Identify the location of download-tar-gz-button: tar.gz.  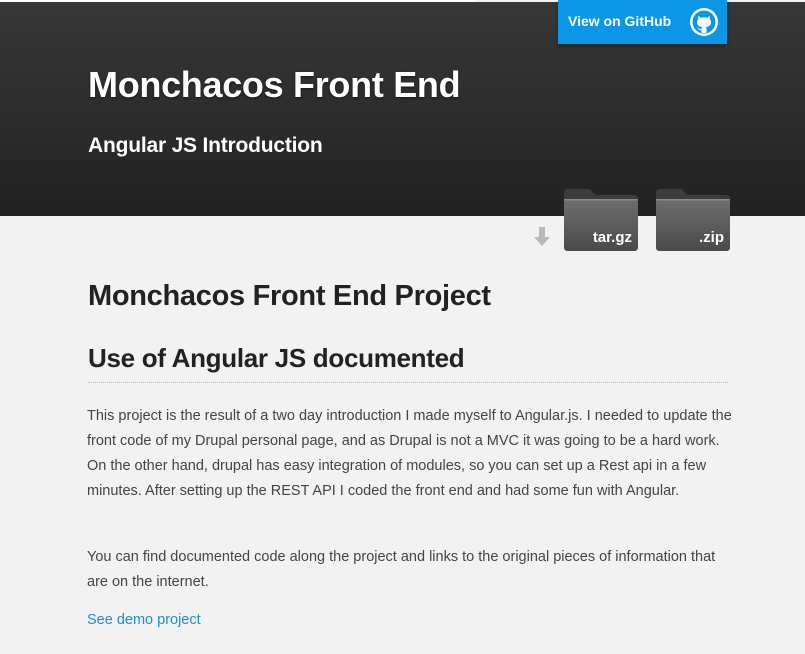
(601, 220).